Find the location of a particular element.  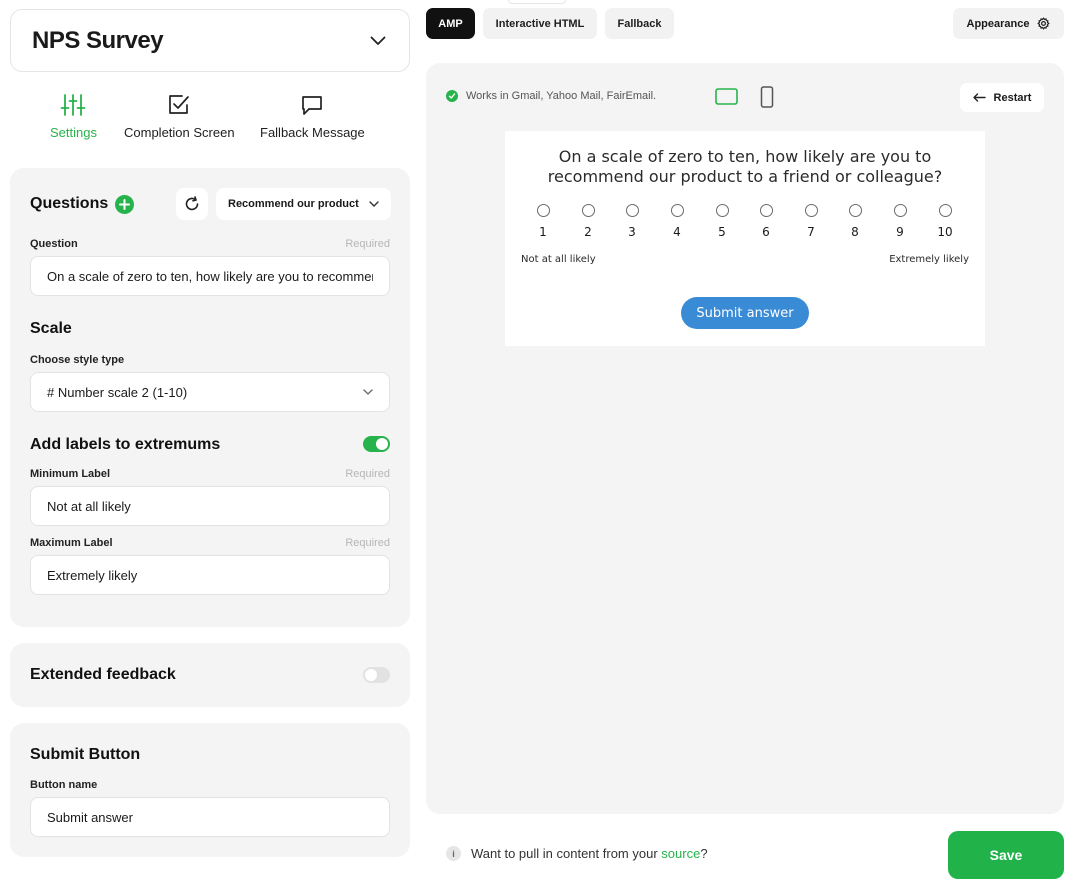

save-button: Save is located at coordinates (1006, 855).